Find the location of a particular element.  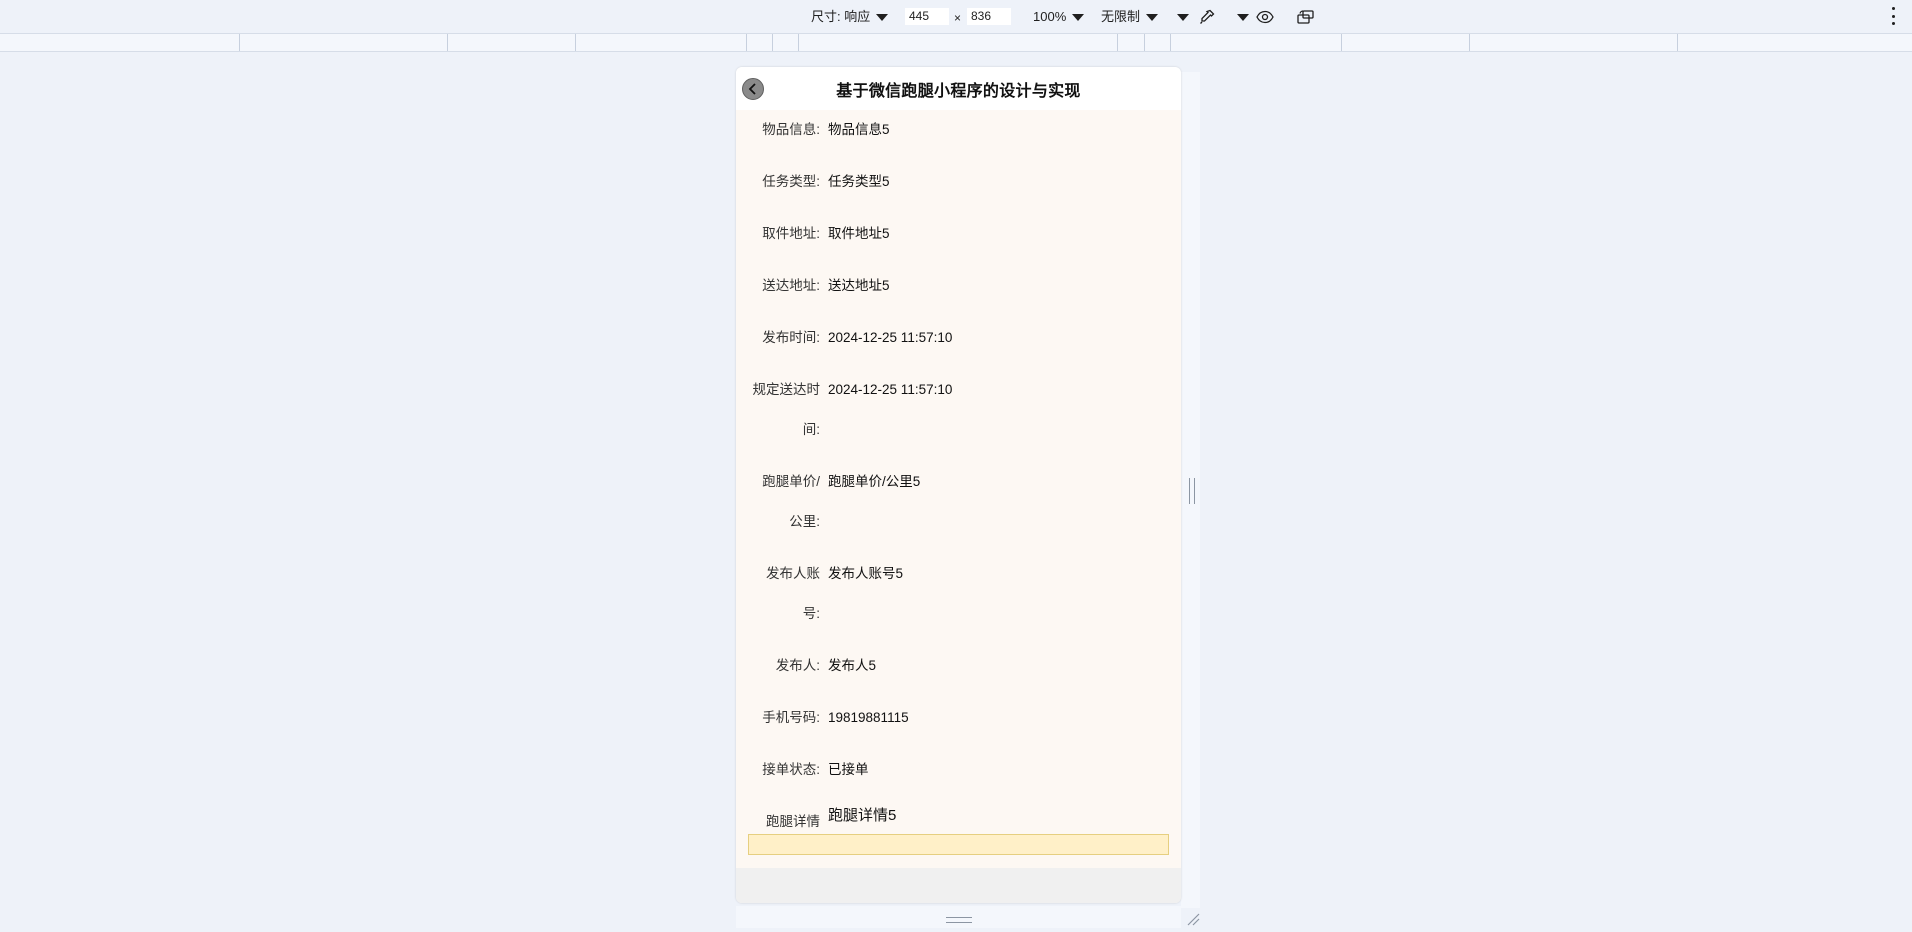

throttle-dropdown: 无限制 is located at coordinates (1130, 17).